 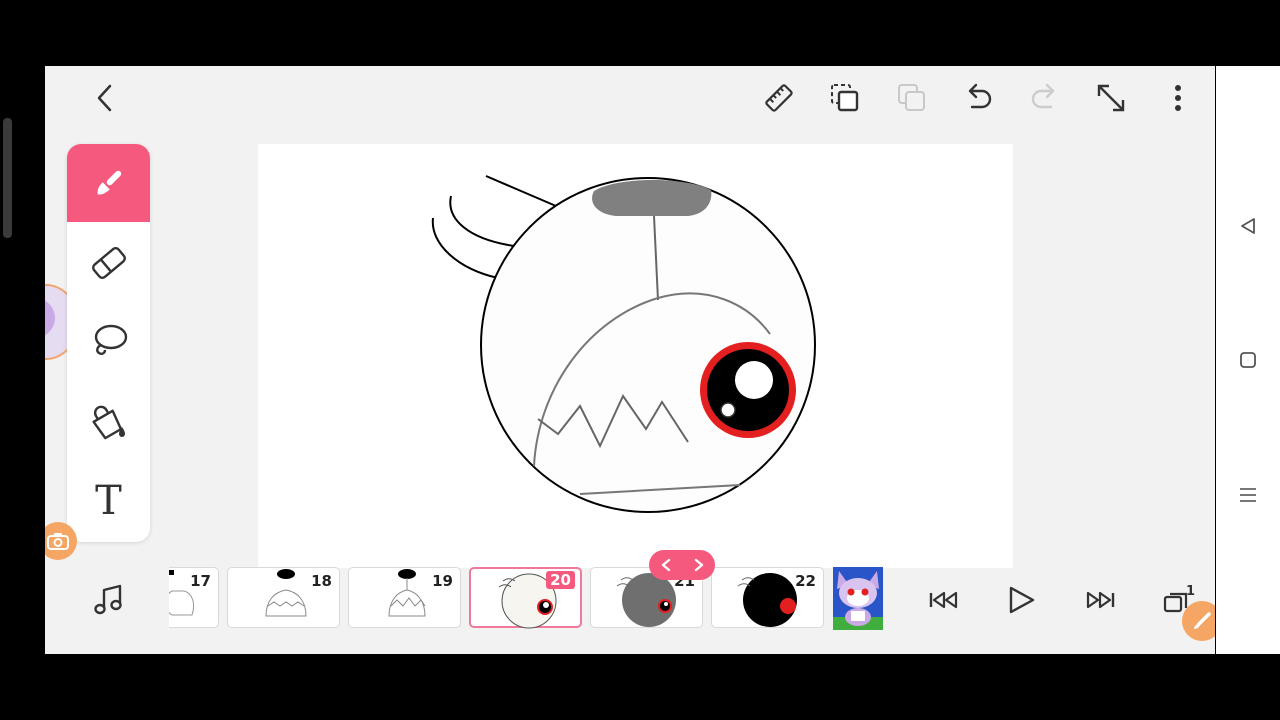 I want to click on ruler-button, so click(x=779, y=98).